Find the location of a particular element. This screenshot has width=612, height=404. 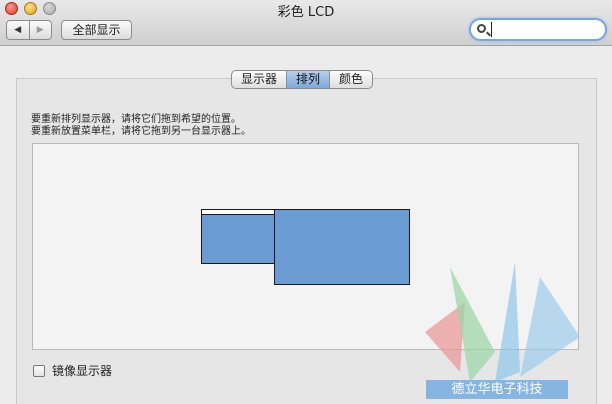

tab-arrangement: 排列 is located at coordinates (308, 79).